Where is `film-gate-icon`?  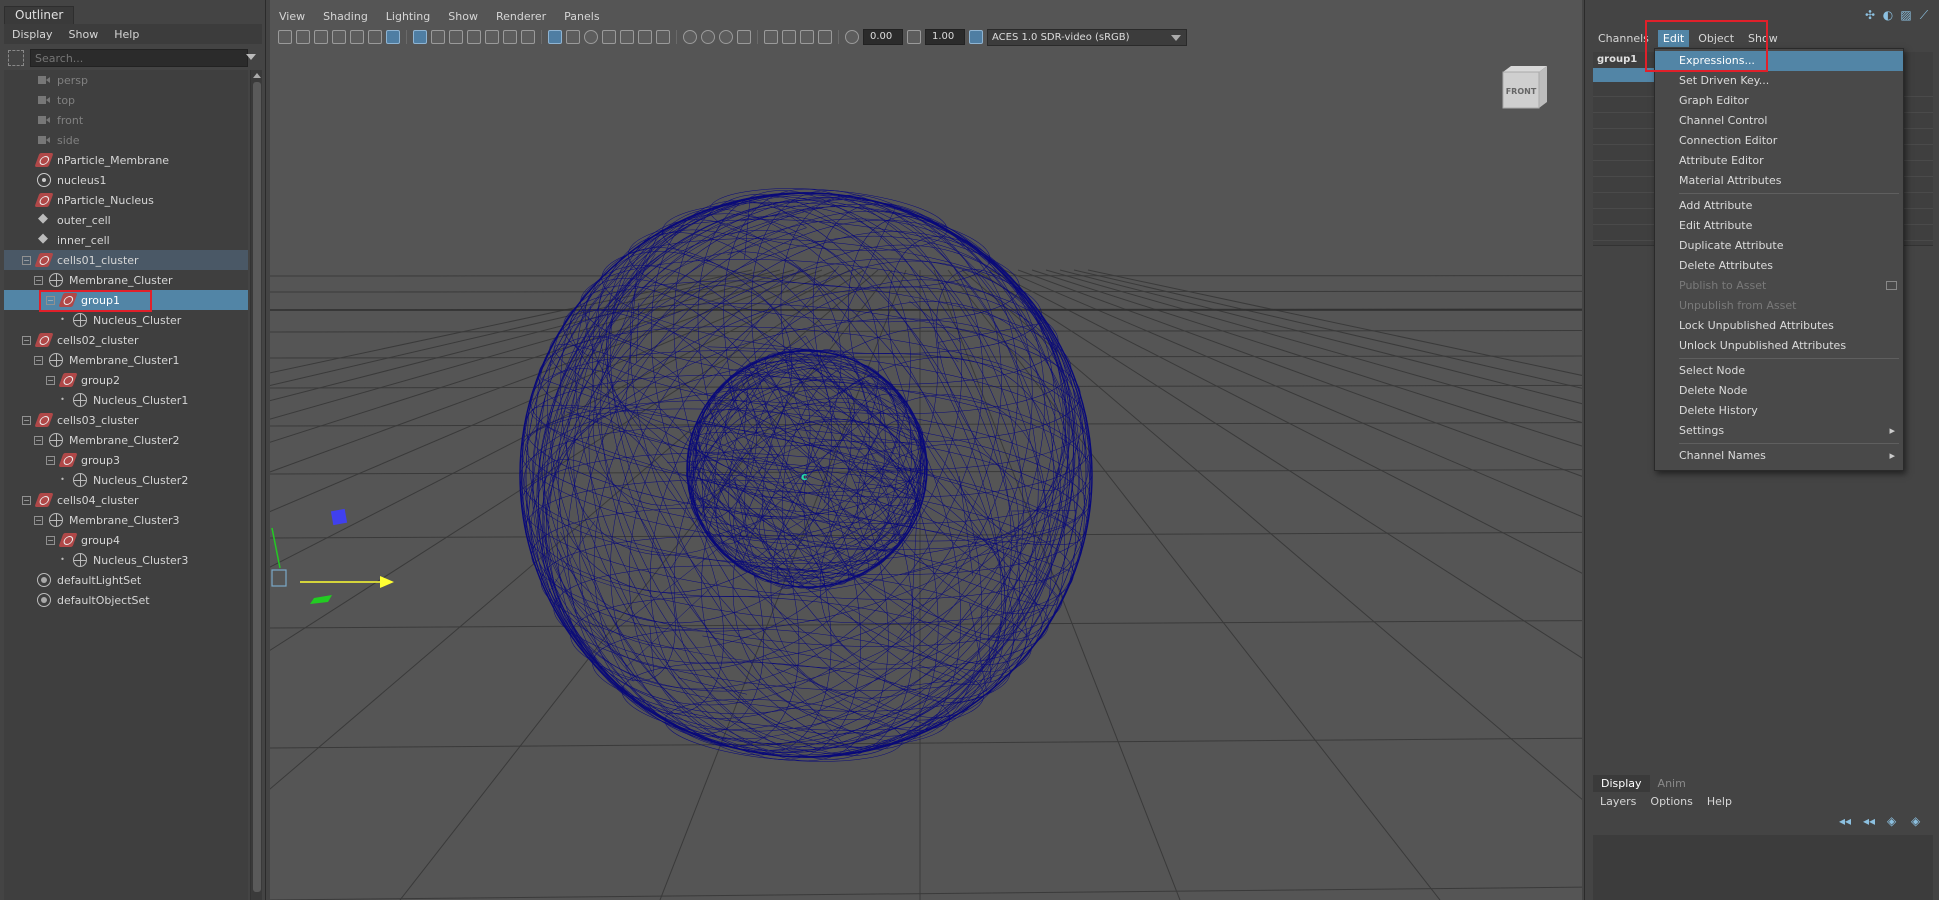 film-gate-icon is located at coordinates (438, 37).